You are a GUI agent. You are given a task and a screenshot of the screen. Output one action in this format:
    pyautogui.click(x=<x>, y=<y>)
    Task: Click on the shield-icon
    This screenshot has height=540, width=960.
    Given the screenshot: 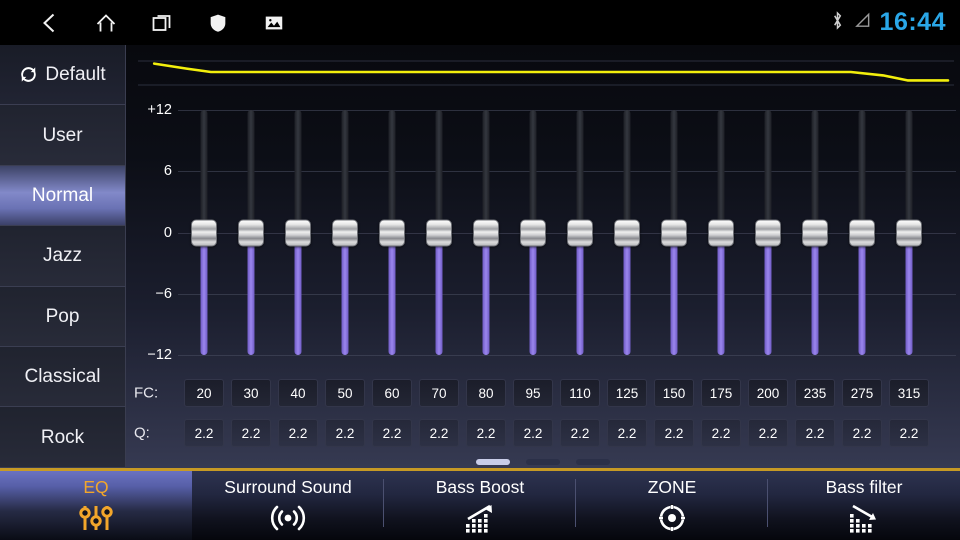 What is the action you would take?
    pyautogui.click(x=218, y=22)
    